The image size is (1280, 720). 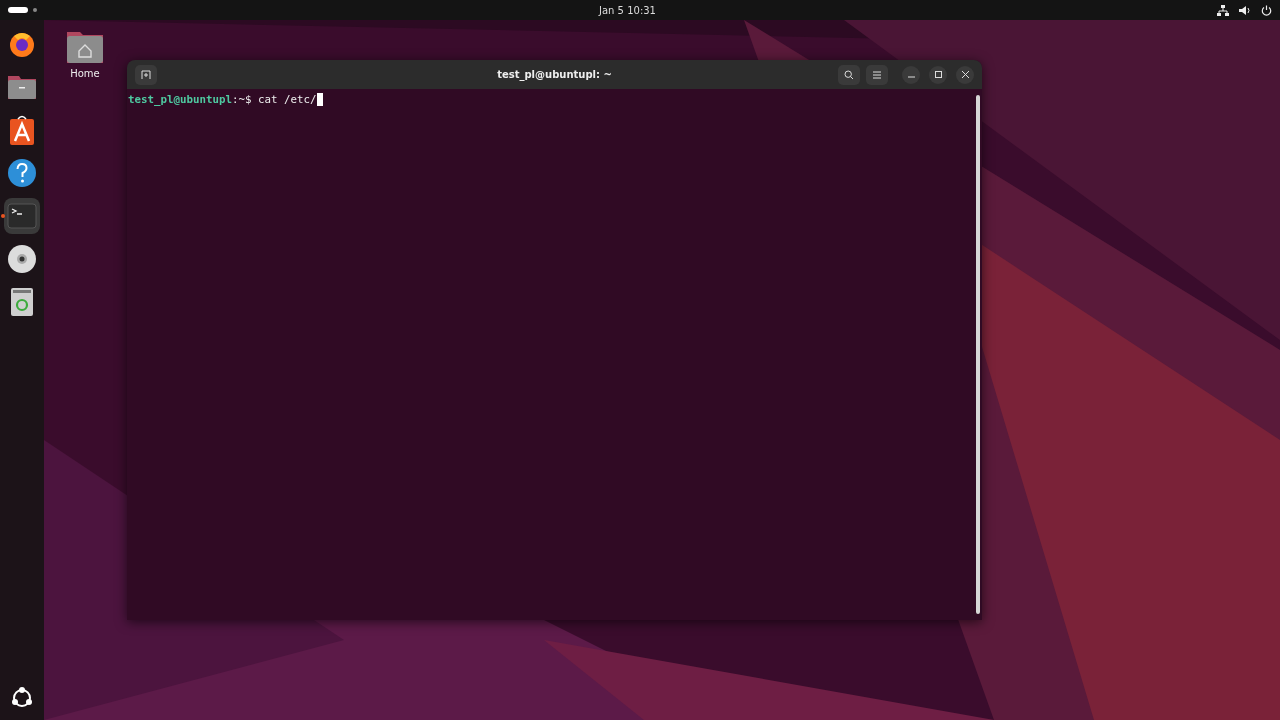 I want to click on volume-icon, so click(x=1245, y=10).